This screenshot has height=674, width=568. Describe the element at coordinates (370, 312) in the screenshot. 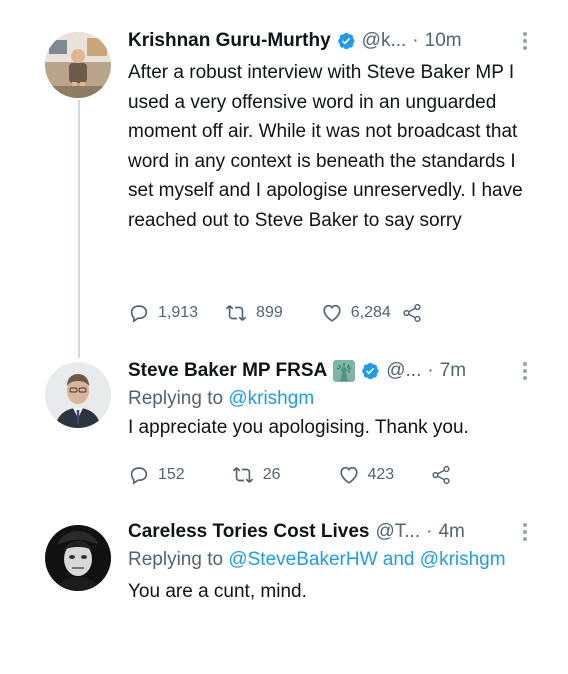

I see `like-count: 6,284` at that location.